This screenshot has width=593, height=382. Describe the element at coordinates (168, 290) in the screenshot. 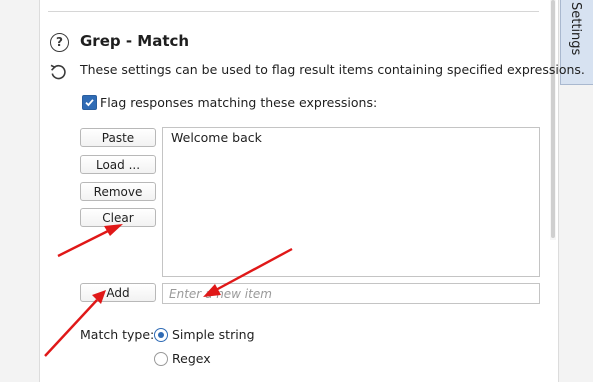

I see `annotation-arrows` at that location.